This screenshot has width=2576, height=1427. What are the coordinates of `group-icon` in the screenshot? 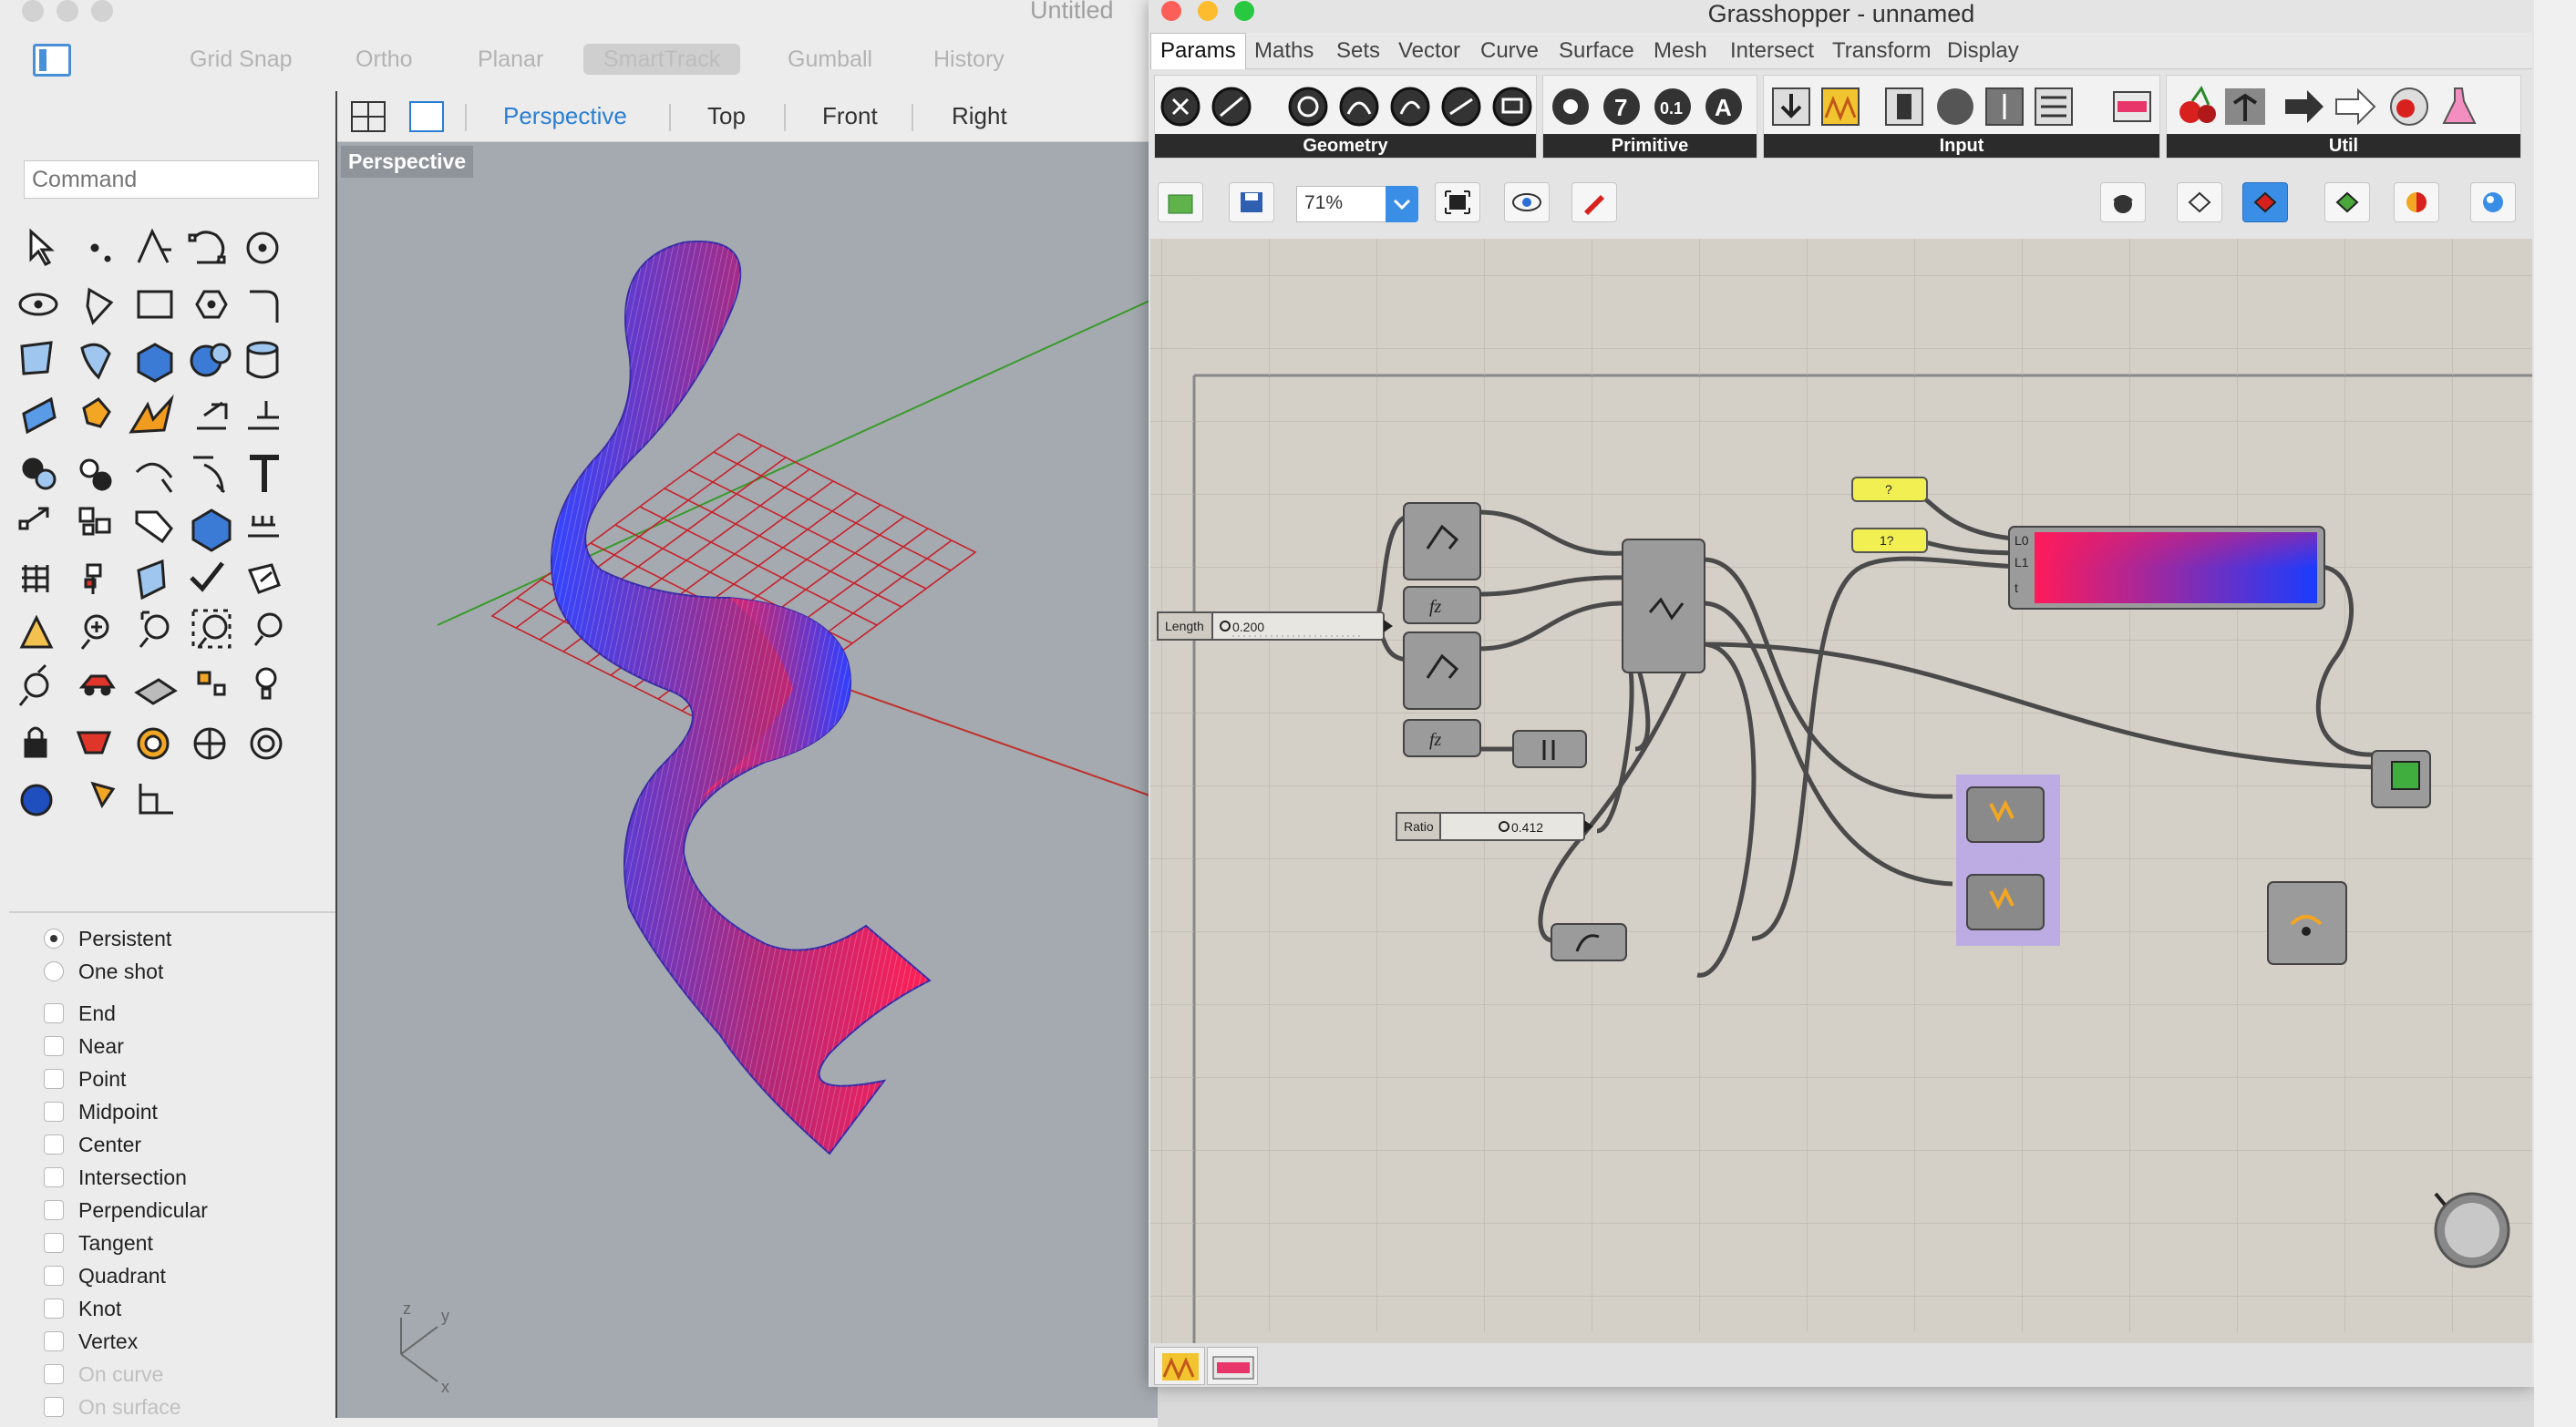 It's located at (94, 521).